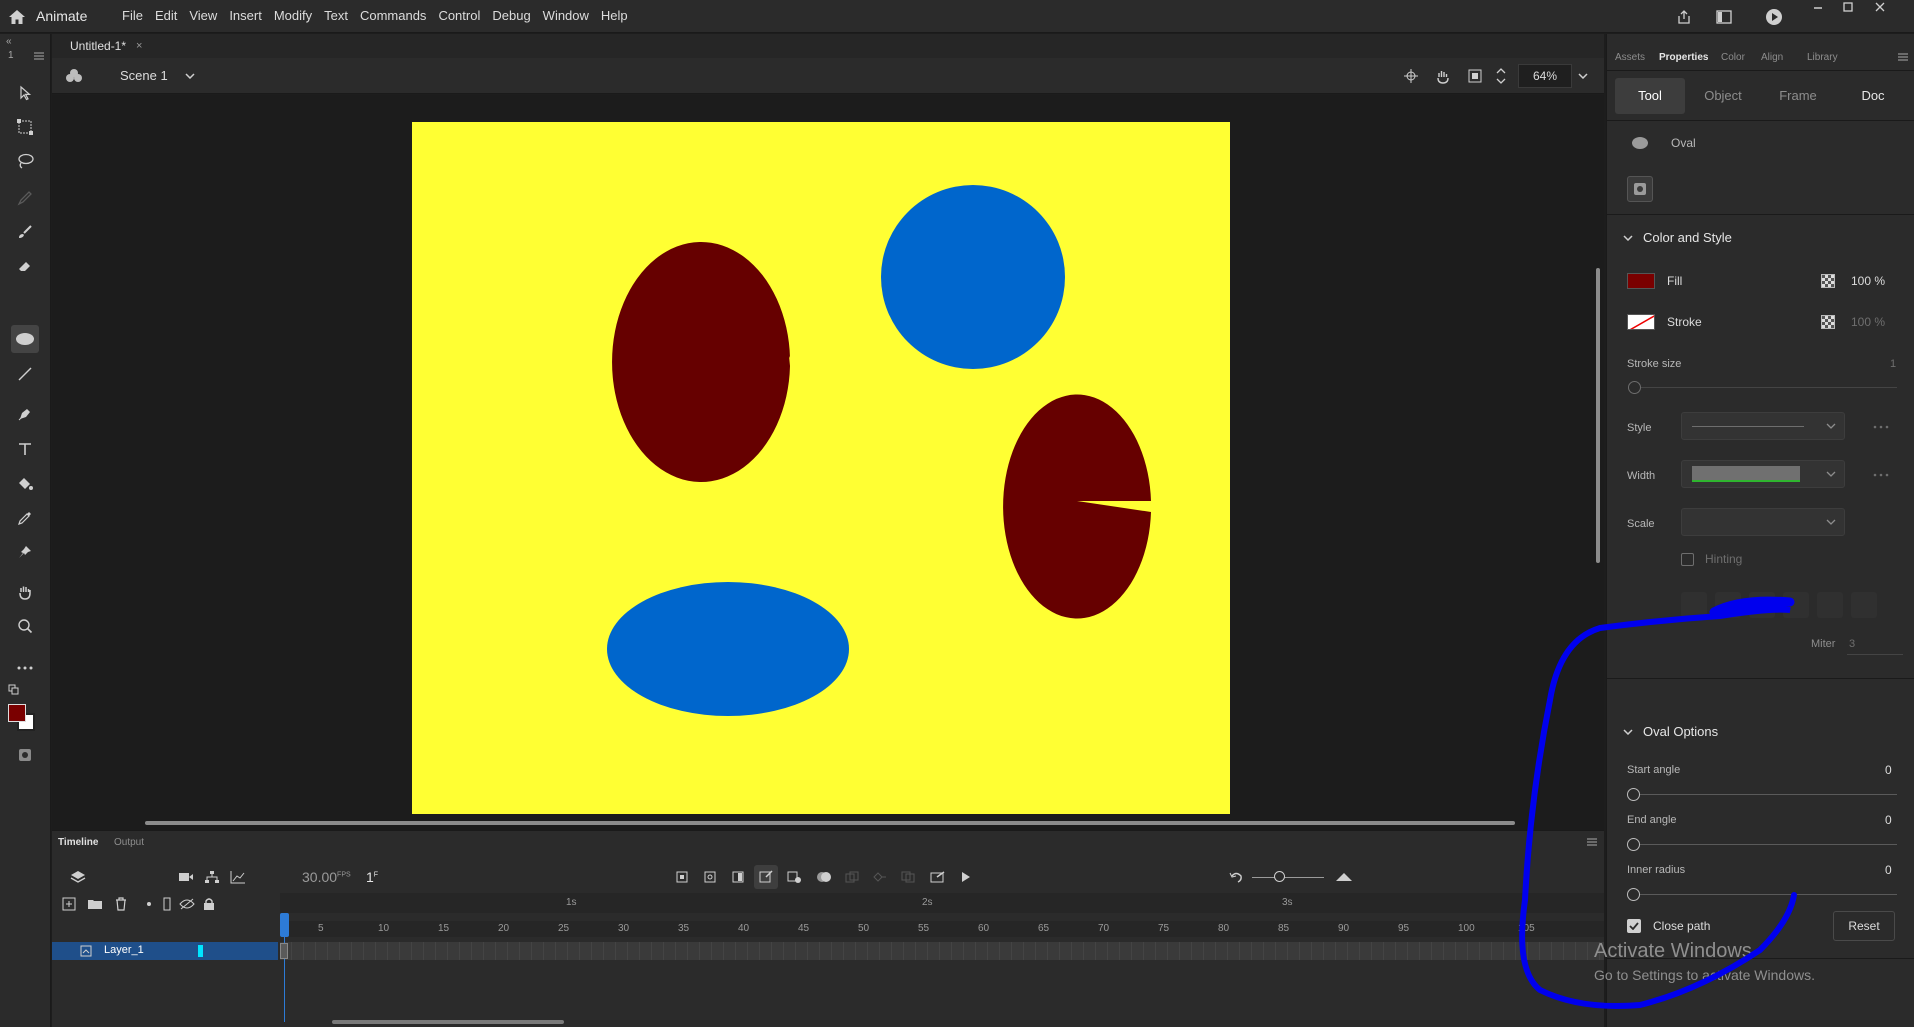 The image size is (1914, 1027). What do you see at coordinates (1796, 605) in the screenshot?
I see `join-miter-button` at bounding box center [1796, 605].